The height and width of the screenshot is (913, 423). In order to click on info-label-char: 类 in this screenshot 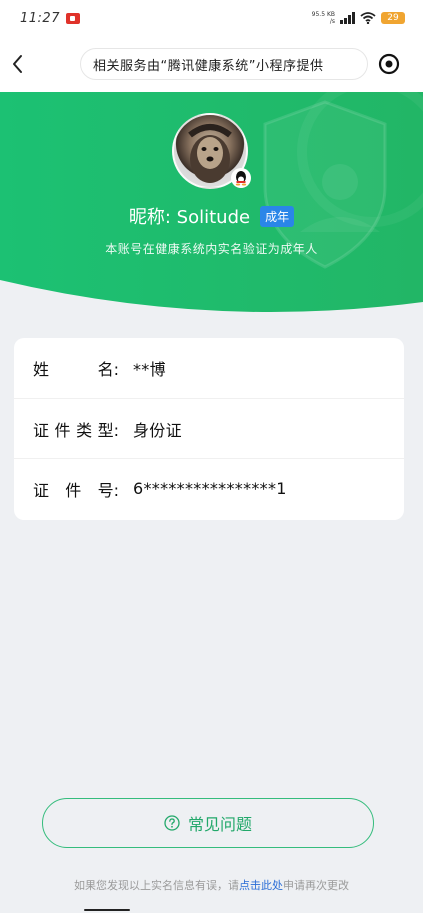, I will do `click(84, 430)`.